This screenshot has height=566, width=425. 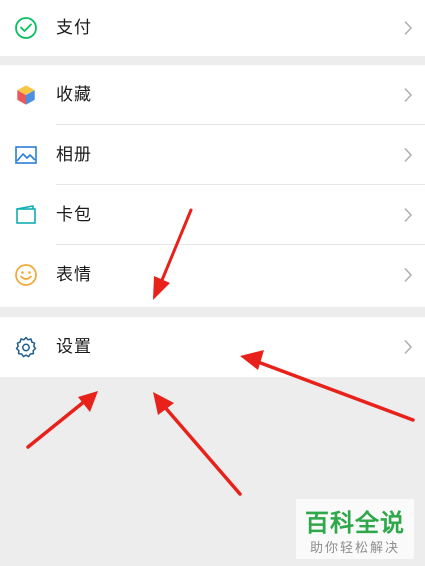 I want to click on menu-item-label: 相册, so click(x=74, y=155).